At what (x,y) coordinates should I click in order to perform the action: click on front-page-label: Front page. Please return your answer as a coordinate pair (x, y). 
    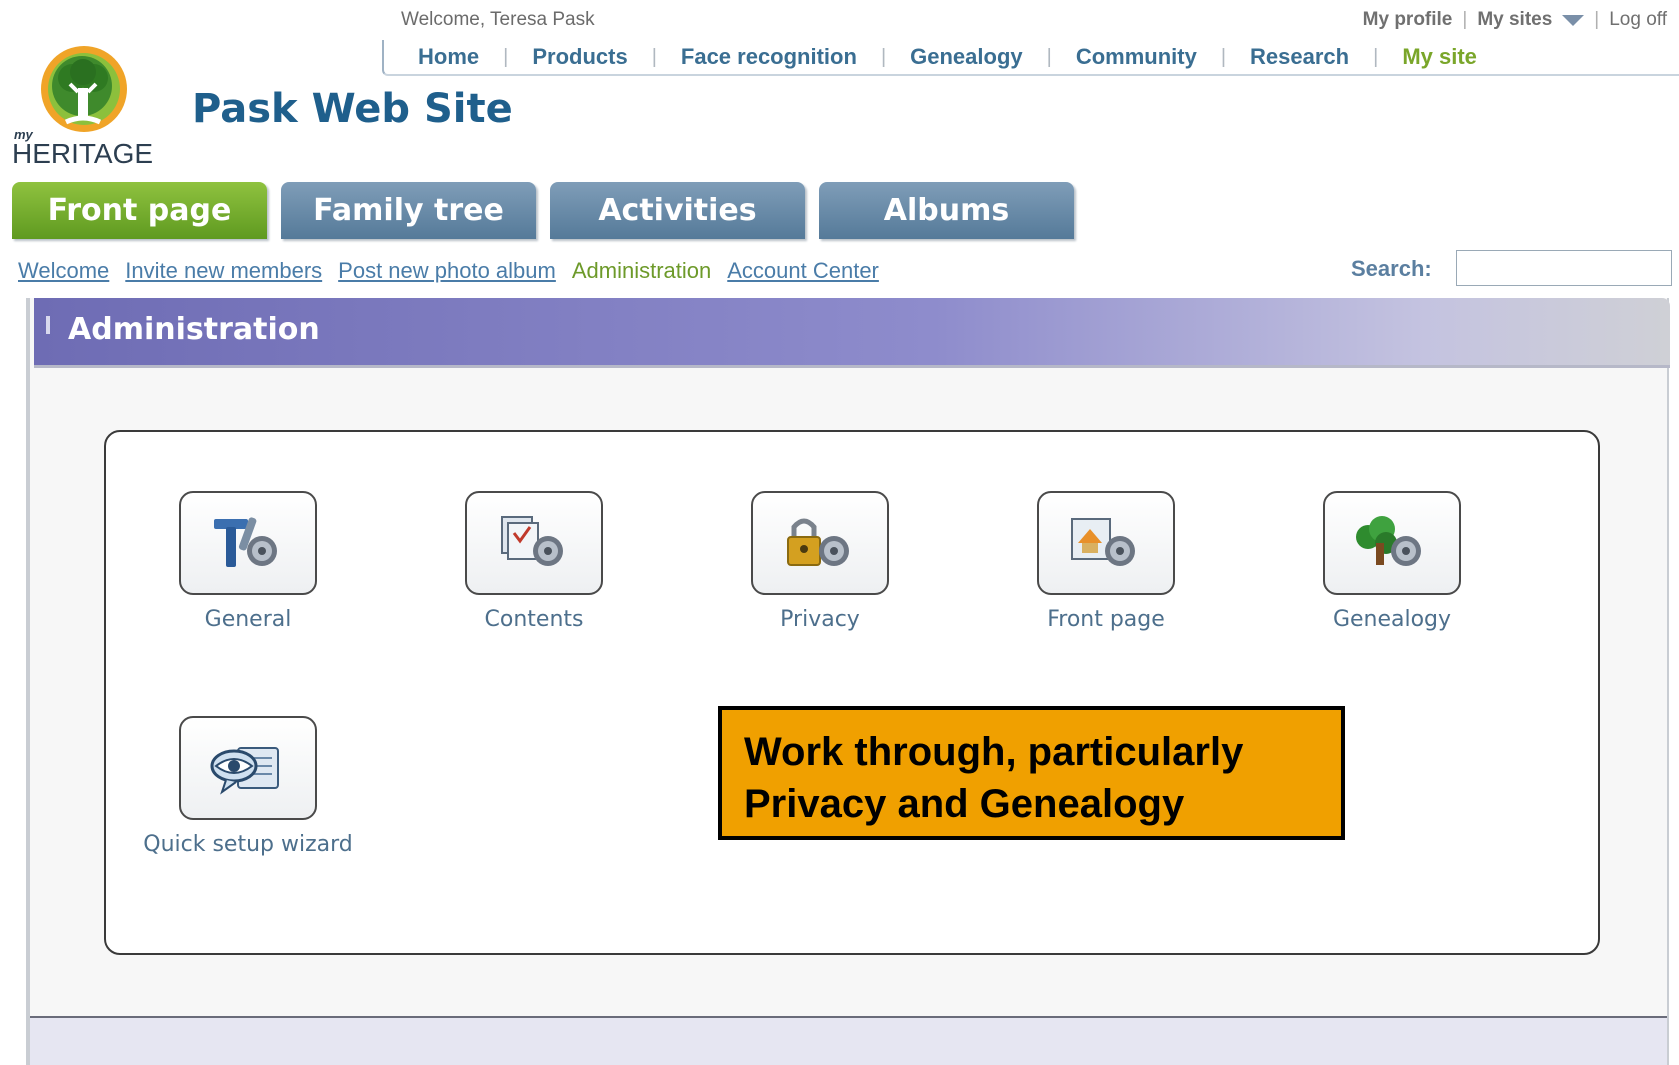
    Looking at the image, I should click on (1106, 619).